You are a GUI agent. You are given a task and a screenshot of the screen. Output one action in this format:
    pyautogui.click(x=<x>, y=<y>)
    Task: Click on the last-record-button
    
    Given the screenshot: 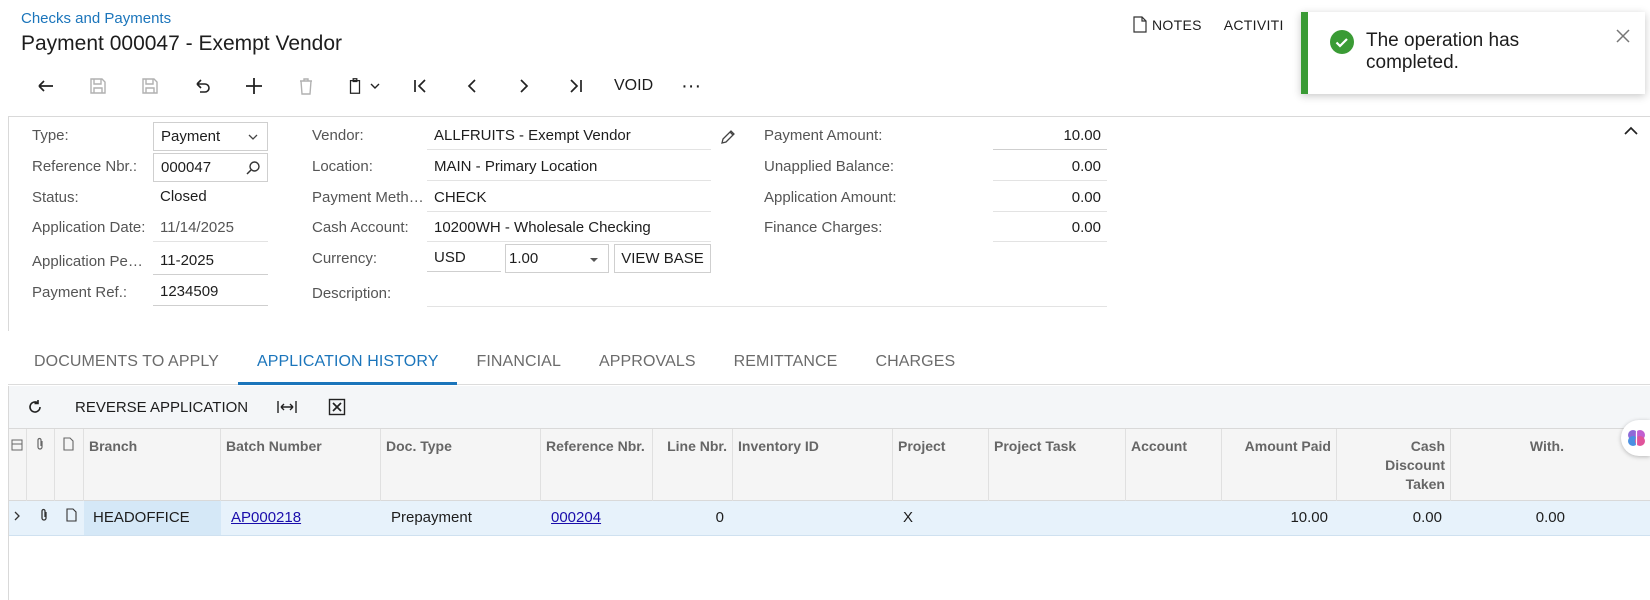 What is the action you would take?
    pyautogui.click(x=576, y=86)
    